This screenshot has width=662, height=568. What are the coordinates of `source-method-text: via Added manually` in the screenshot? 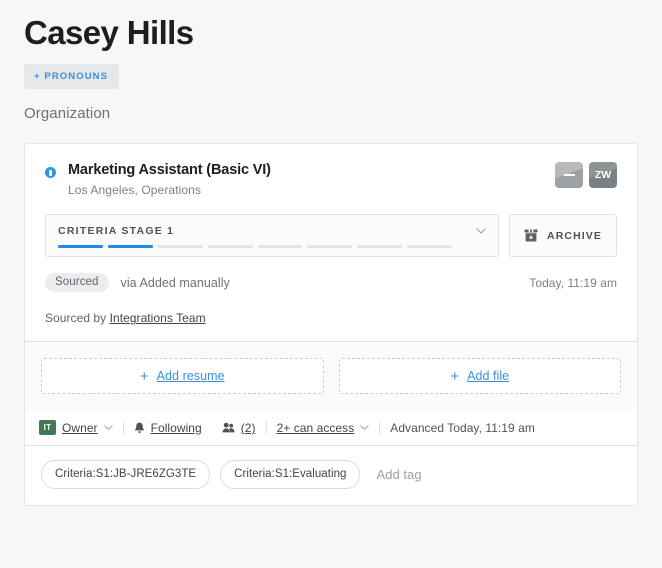 It's located at (175, 282).